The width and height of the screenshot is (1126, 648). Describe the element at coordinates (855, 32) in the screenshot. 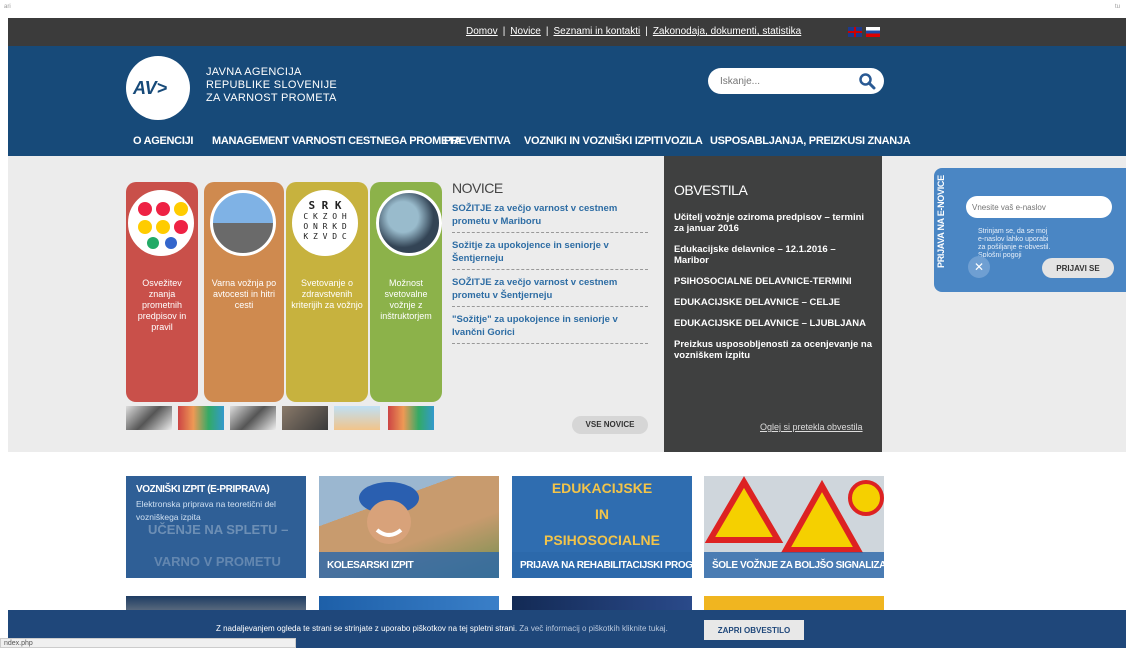

I see `english-flag-icon` at that location.